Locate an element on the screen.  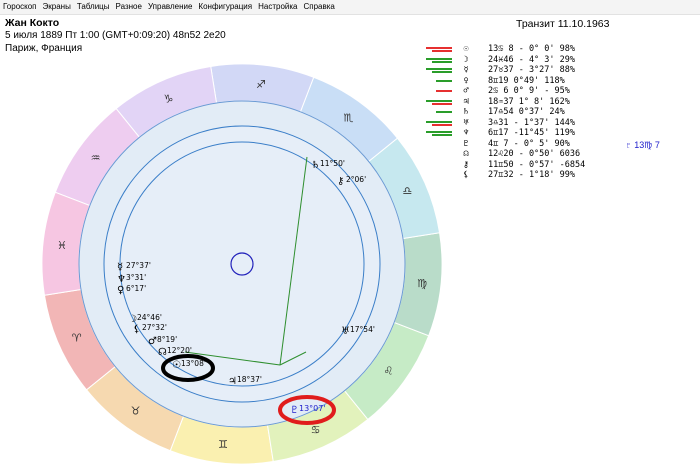
natal-planet-degree: 13°08' is located at coordinates (193, 363).